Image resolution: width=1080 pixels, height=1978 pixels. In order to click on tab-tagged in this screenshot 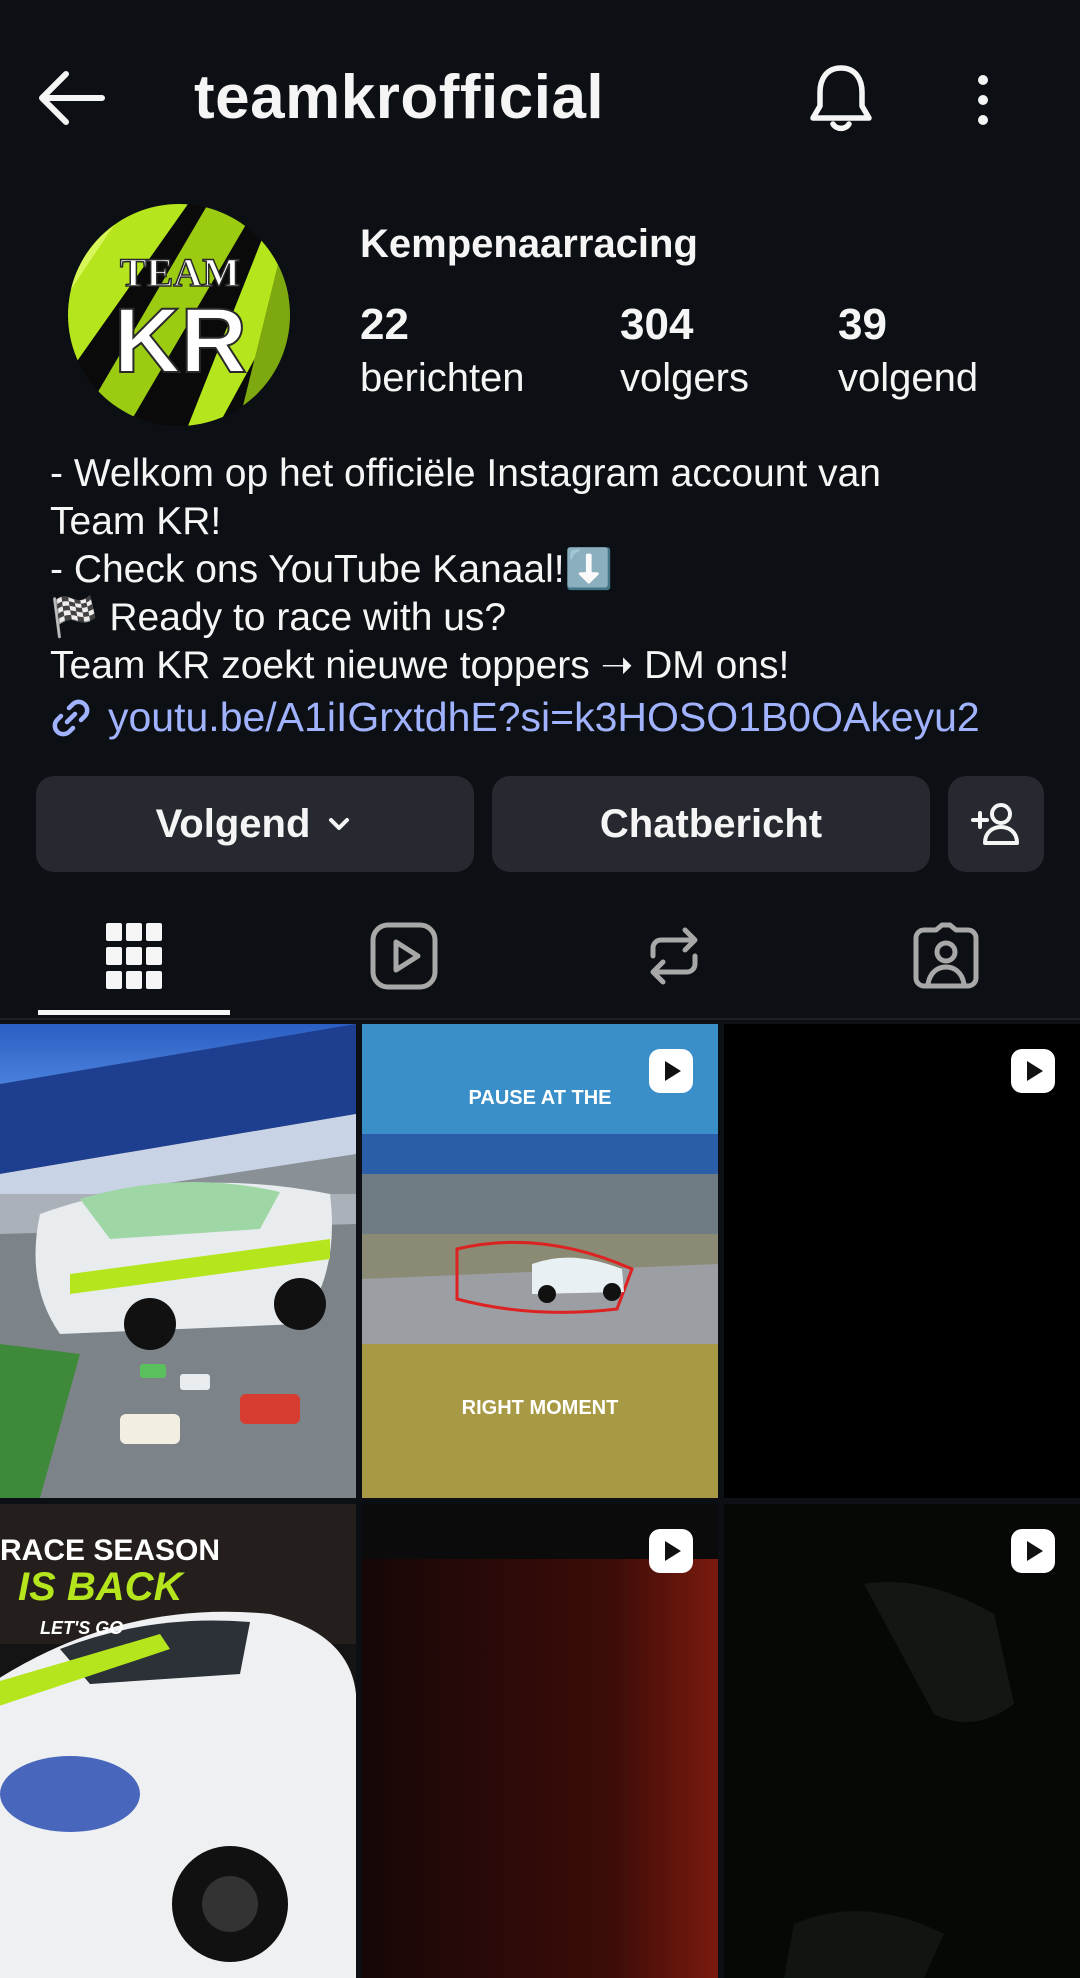, I will do `click(946, 956)`.